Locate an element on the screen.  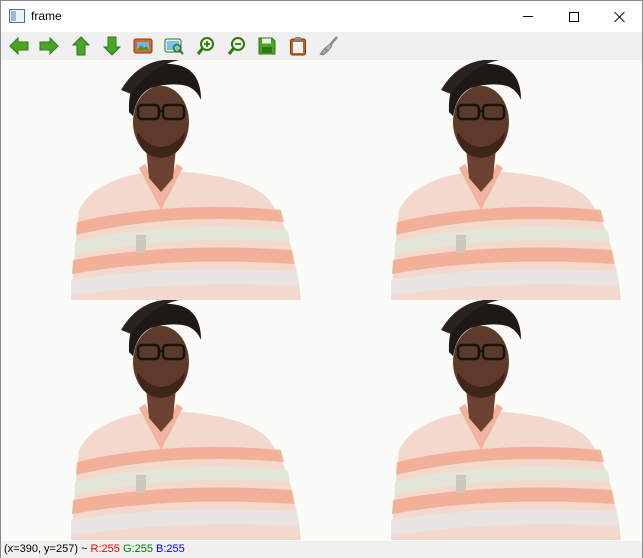
pan-up-button is located at coordinates (81, 46).